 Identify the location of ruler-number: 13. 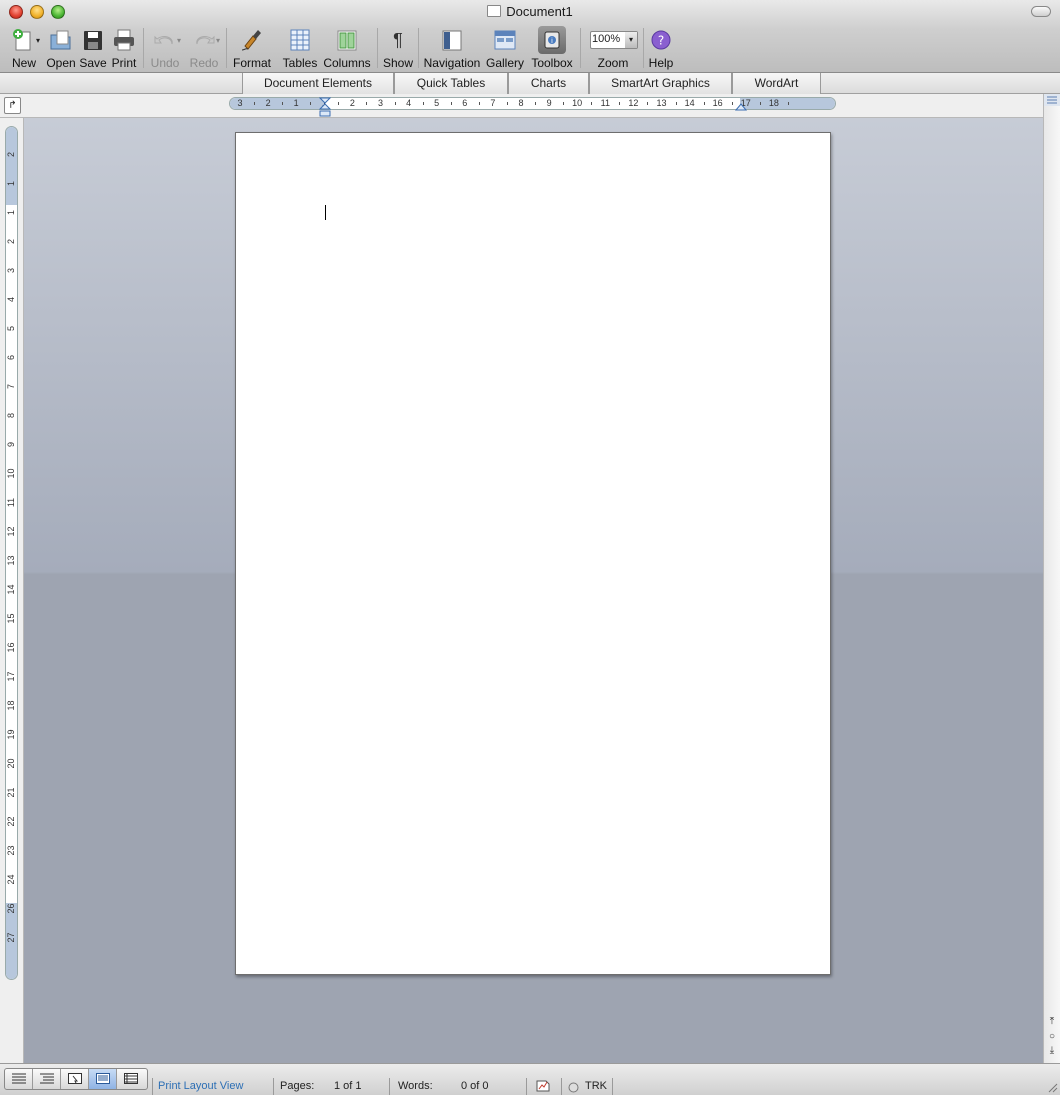
(11, 560).